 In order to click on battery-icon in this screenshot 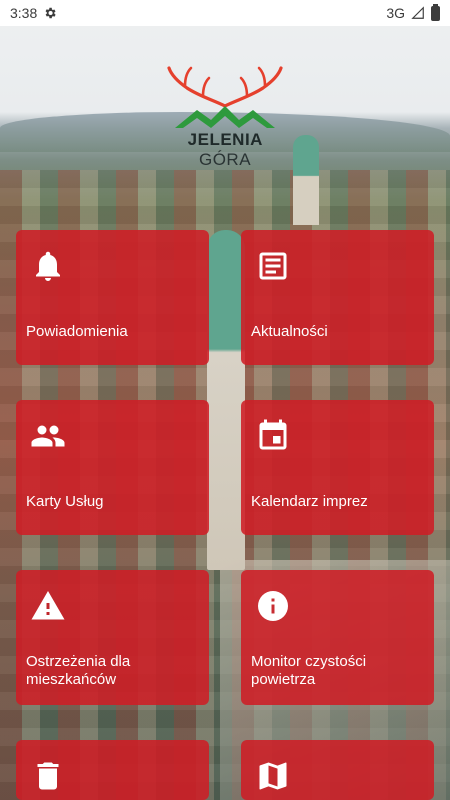, I will do `click(435, 12)`.